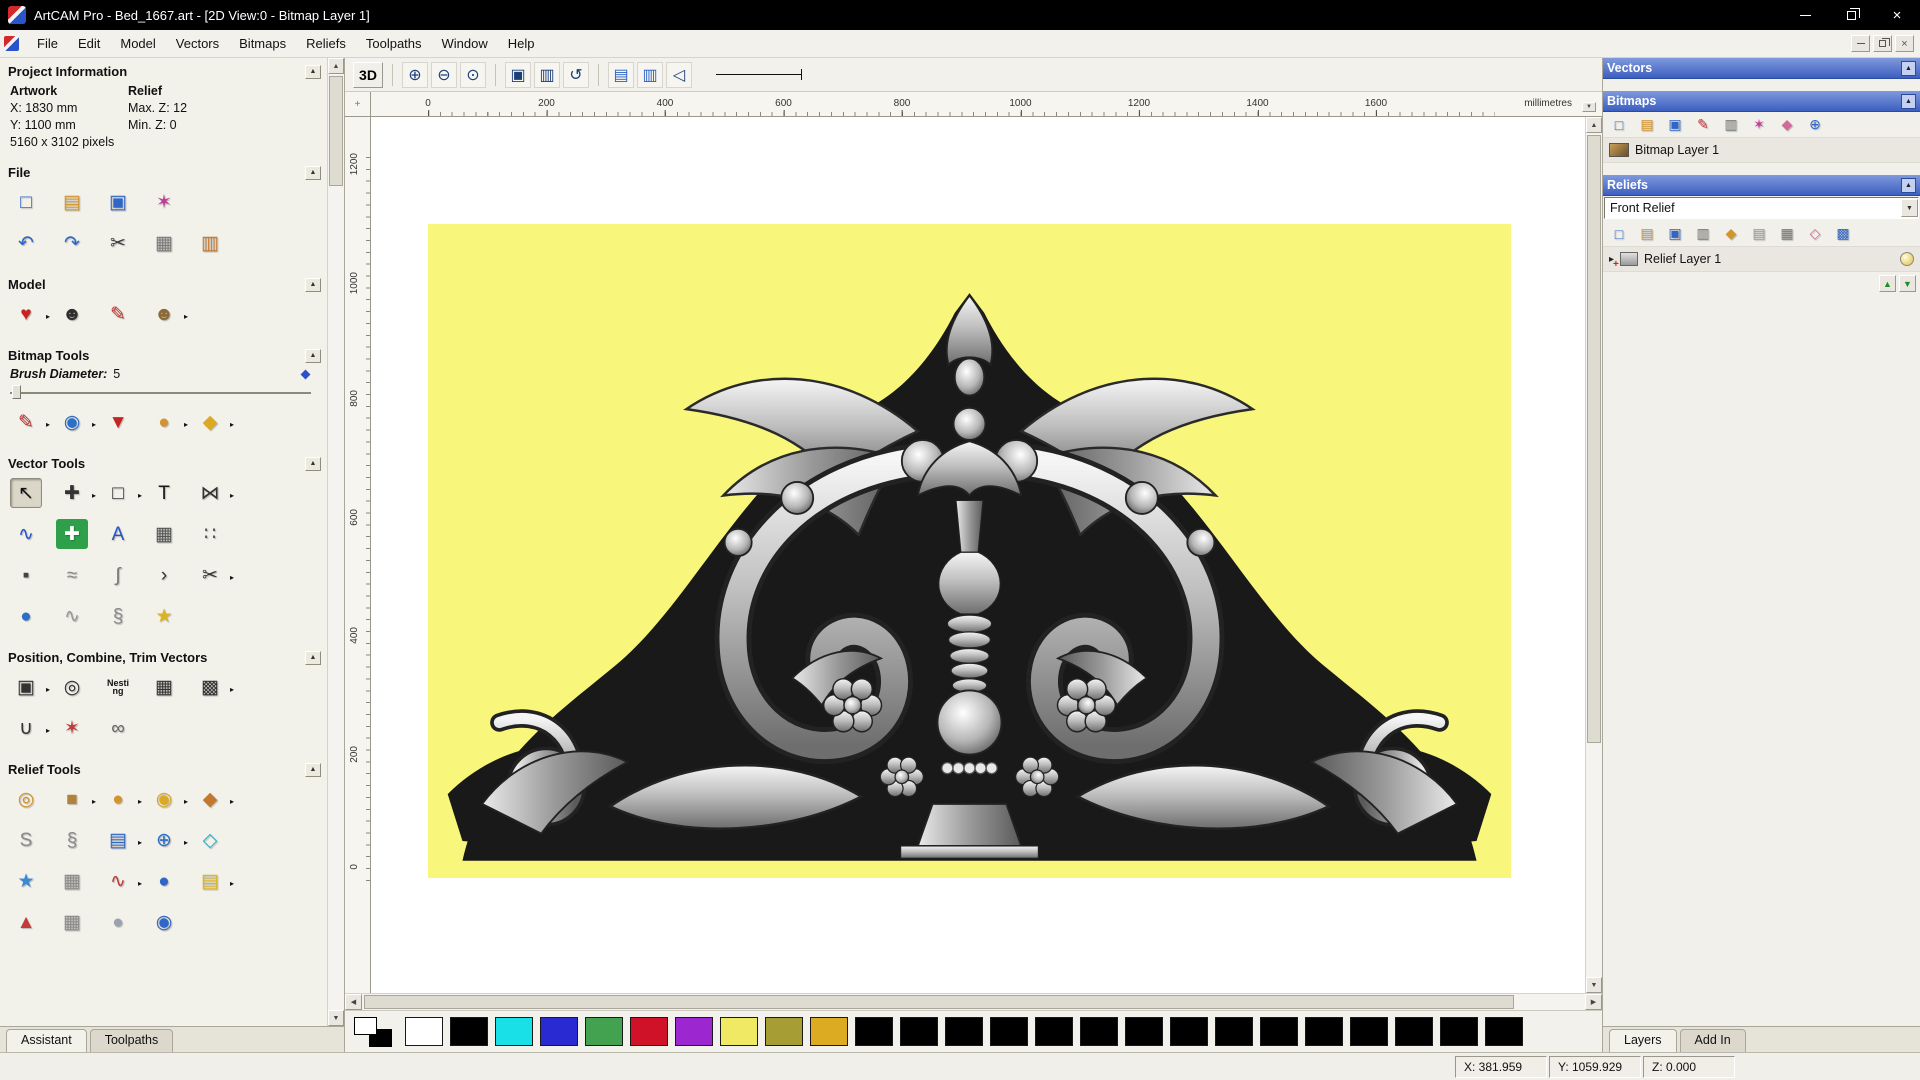 The height and width of the screenshot is (1080, 1920). What do you see at coordinates (576, 74) in the screenshot?
I see `zoom-previous-button: ↺` at bounding box center [576, 74].